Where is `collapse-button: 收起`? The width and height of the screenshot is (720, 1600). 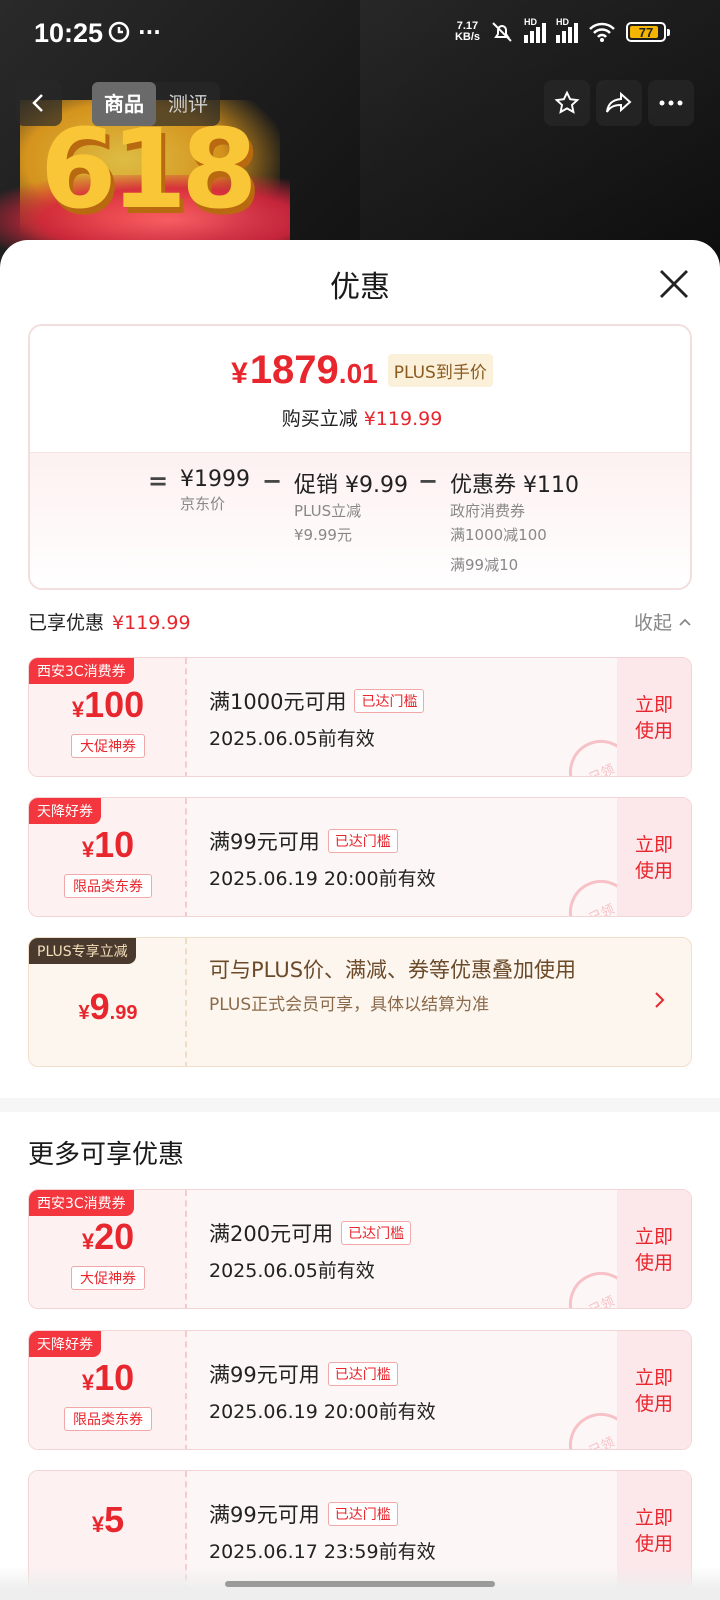
collapse-button: 收起 is located at coordinates (663, 621).